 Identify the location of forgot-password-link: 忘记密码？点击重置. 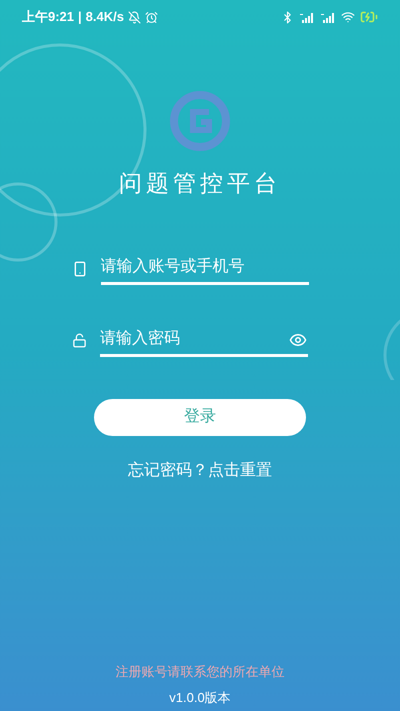
(200, 470).